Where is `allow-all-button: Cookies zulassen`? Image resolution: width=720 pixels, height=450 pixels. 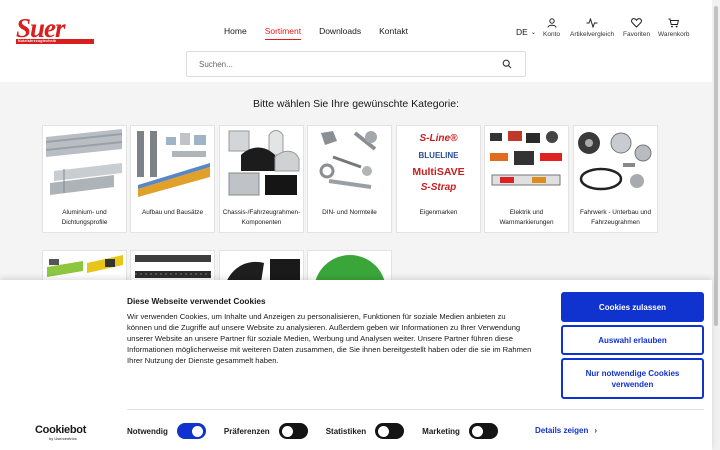 allow-all-button: Cookies zulassen is located at coordinates (632, 307).